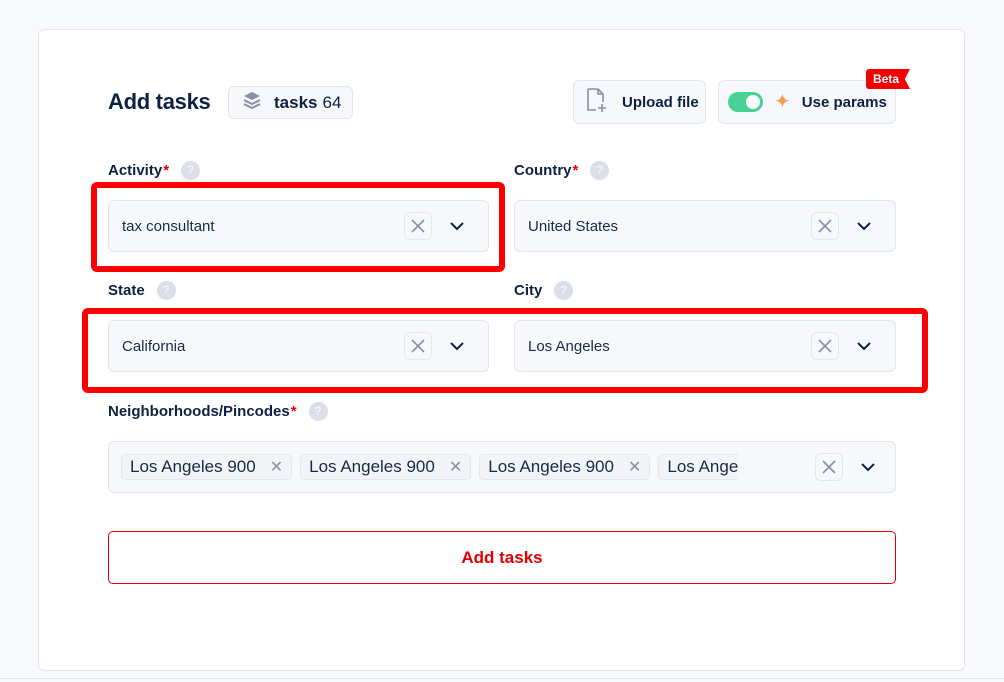 Image resolution: width=1004 pixels, height=682 pixels. I want to click on add-tasks-button: Add tasks, so click(502, 557).